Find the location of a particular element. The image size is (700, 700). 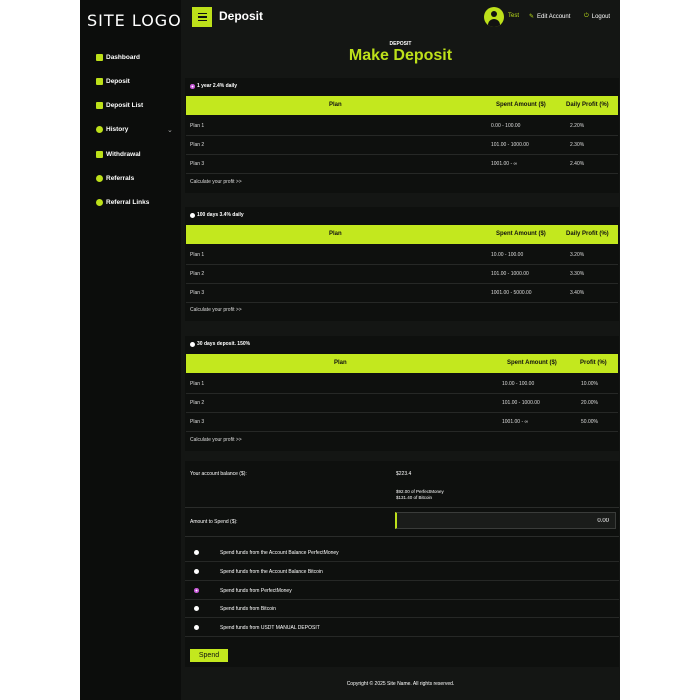

sidebar-item-withdrawal: Withdrawal is located at coordinates (118, 154).